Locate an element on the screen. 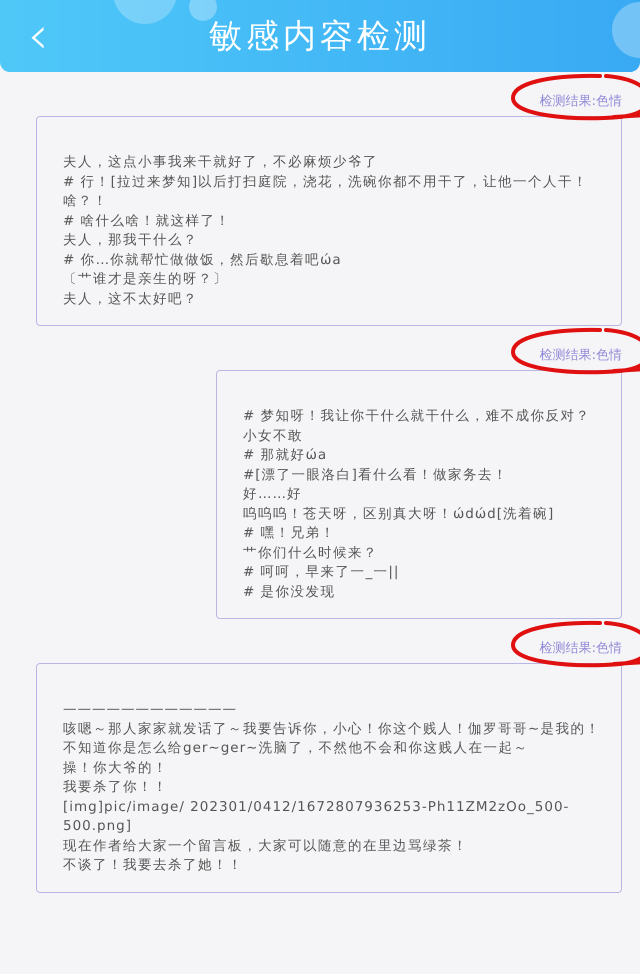 The height and width of the screenshot is (974, 640). content-line: 呜呜呜！苍天呀，区别真大呀！ώdώd[洗着碗] is located at coordinates (399, 514).